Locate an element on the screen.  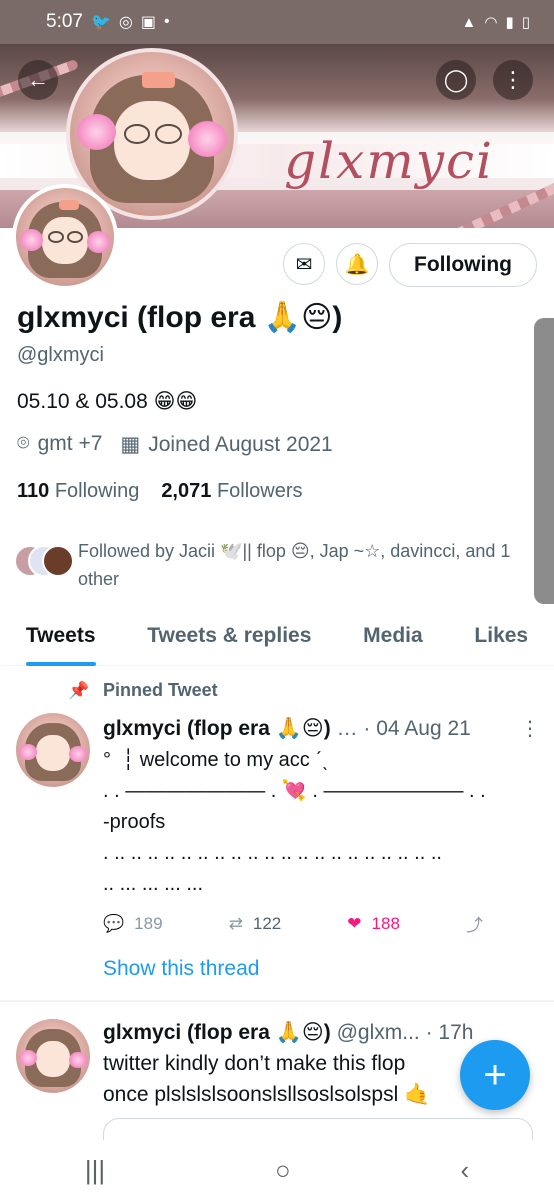
tweet-divider is located at coordinates (277, 1001).